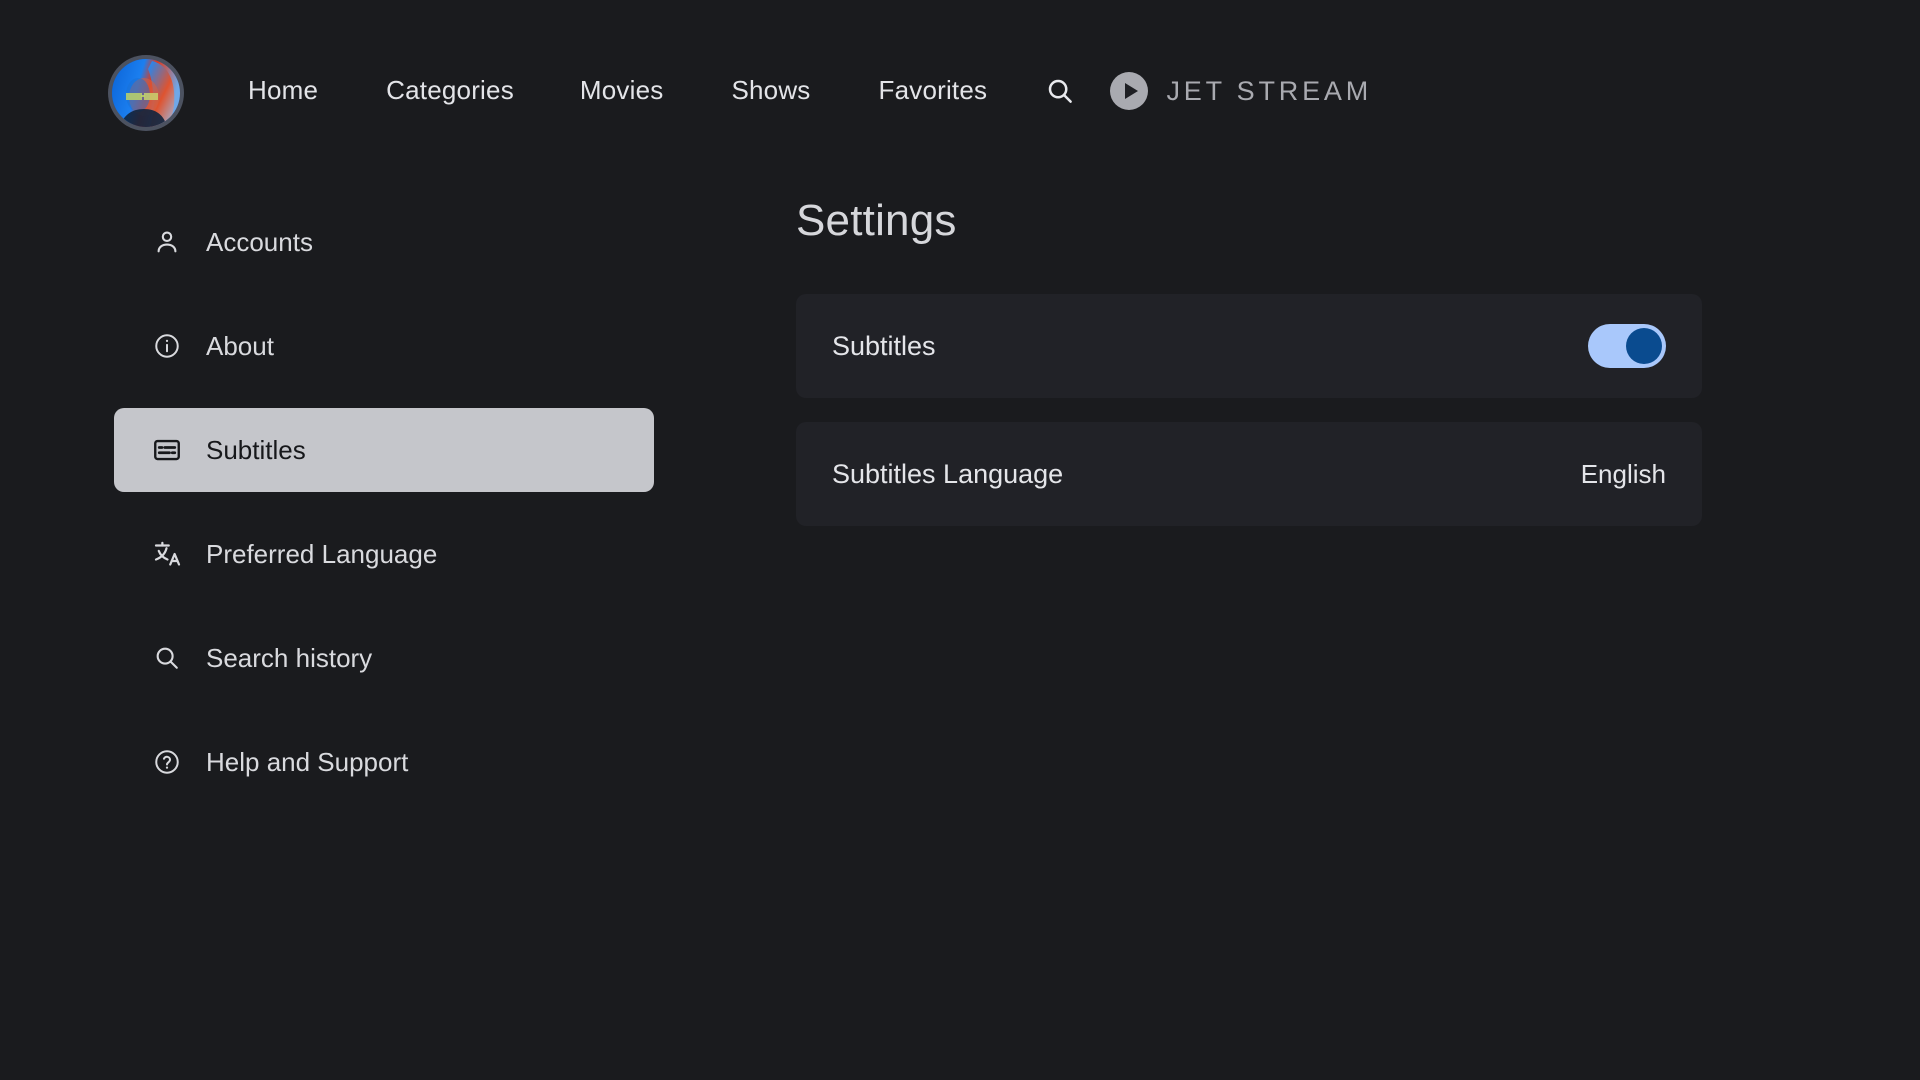 The image size is (1920, 1080). What do you see at coordinates (384, 346) in the screenshot?
I see `sidebar-item-about: About` at bounding box center [384, 346].